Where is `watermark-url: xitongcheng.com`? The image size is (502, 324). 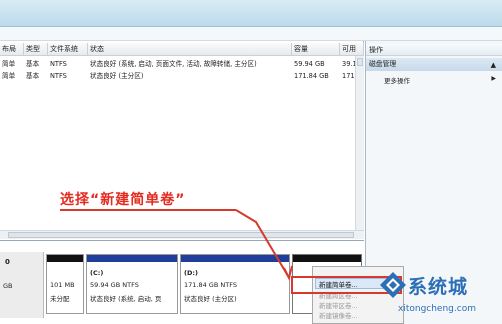
watermark-url: xitongcheng.com is located at coordinates (437, 309).